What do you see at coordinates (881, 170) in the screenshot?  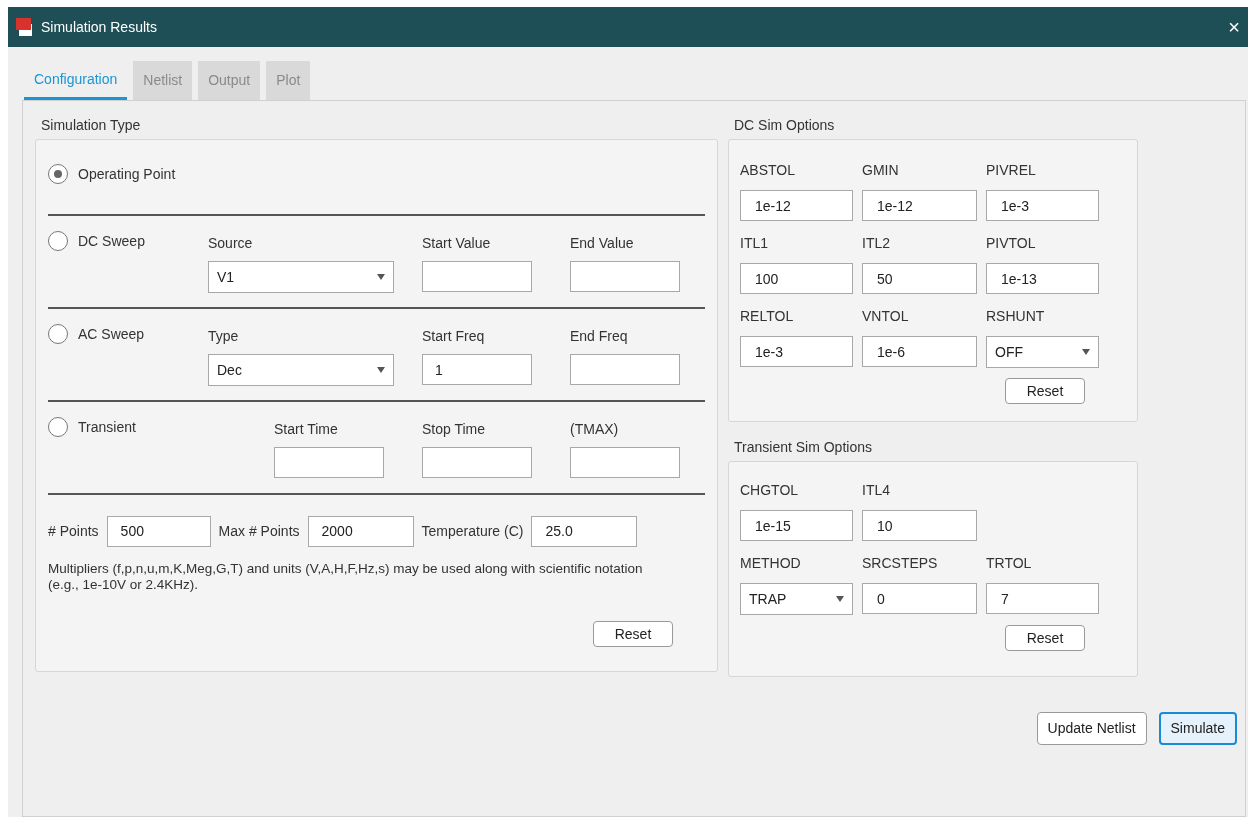 I see `field-label: GMIN` at bounding box center [881, 170].